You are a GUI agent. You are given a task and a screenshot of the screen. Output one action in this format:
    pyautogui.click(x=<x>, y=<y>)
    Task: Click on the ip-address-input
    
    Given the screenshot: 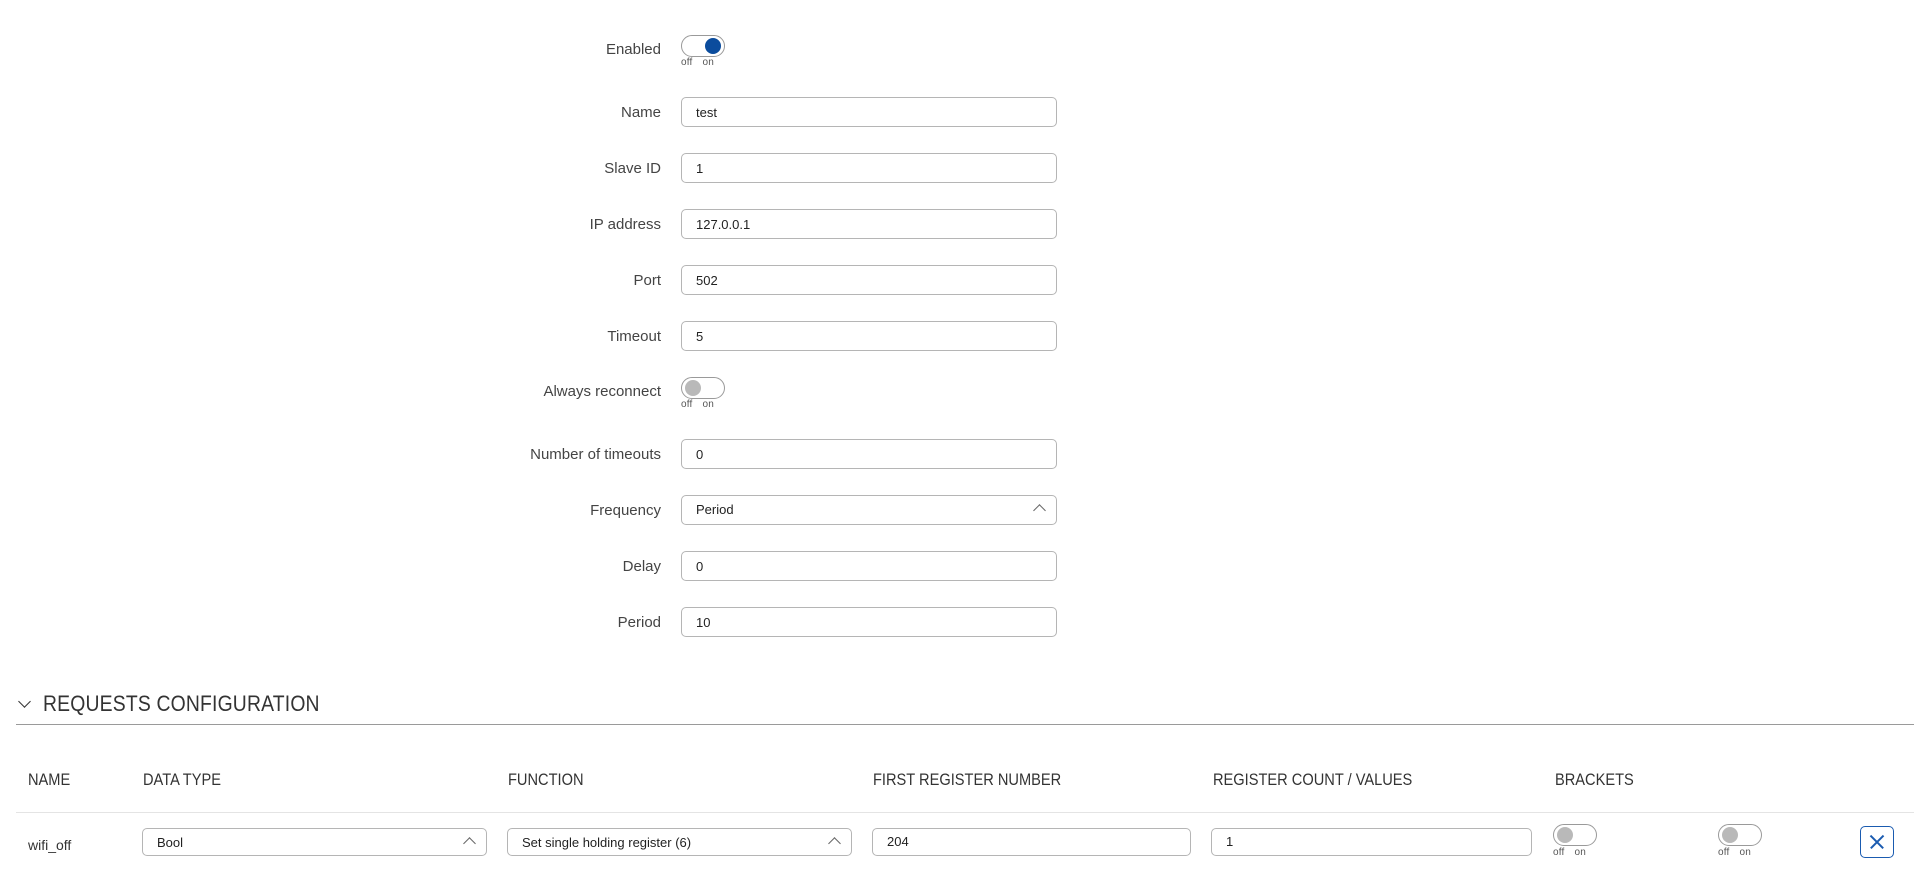 What is the action you would take?
    pyautogui.click(x=869, y=224)
    